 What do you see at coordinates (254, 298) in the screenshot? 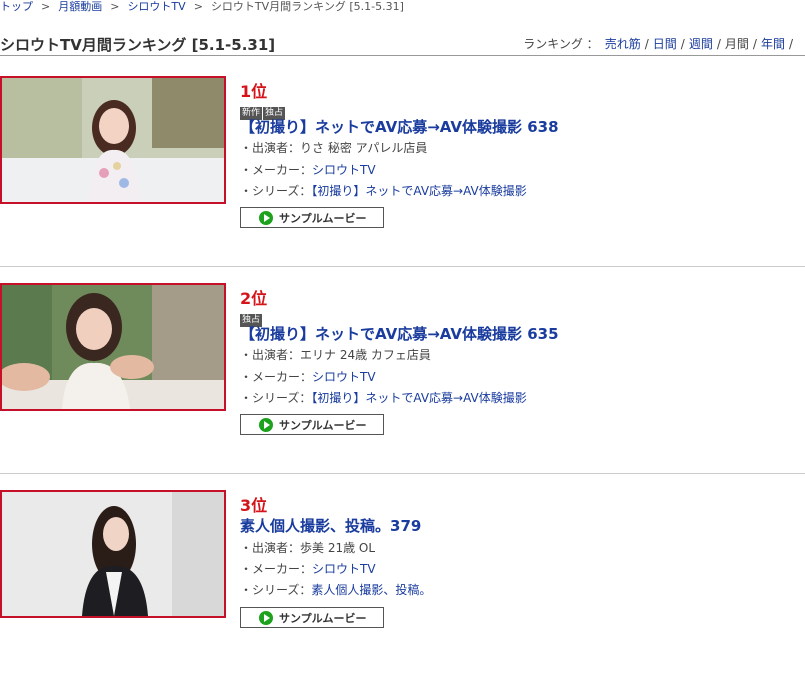
I see `rank-number: 2位` at bounding box center [254, 298].